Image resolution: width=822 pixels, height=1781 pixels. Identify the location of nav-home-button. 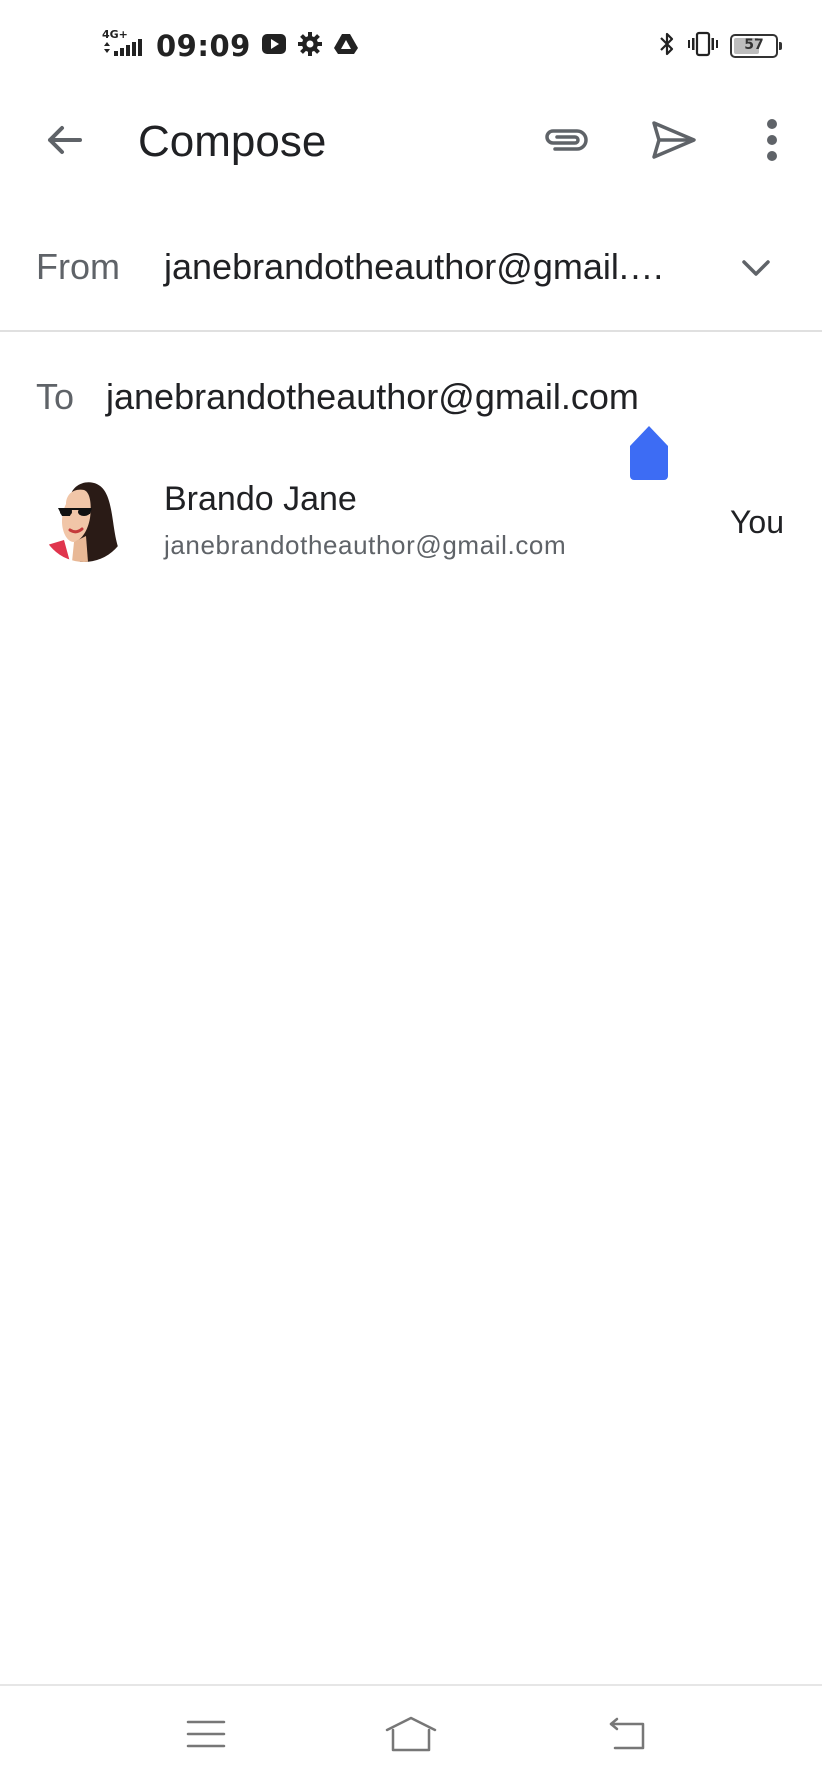
(411, 1734).